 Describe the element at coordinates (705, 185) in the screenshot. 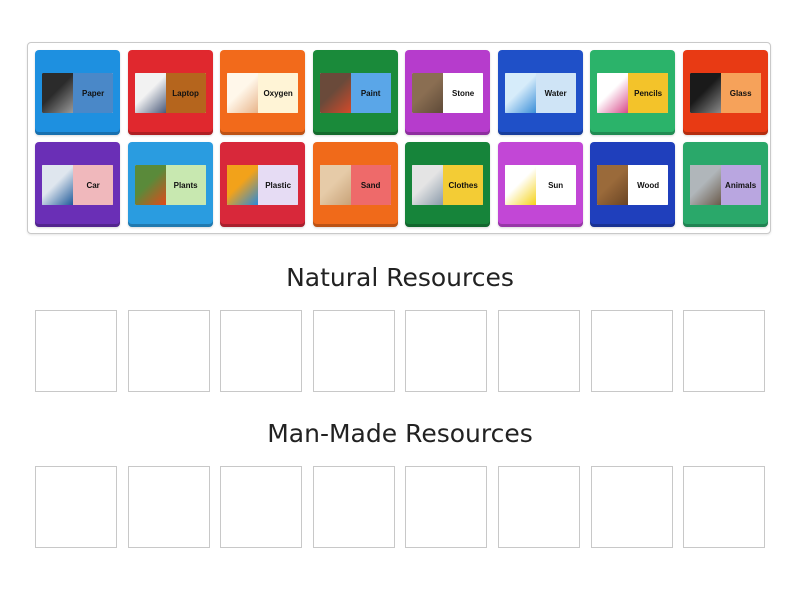

I see `animals-icon` at that location.